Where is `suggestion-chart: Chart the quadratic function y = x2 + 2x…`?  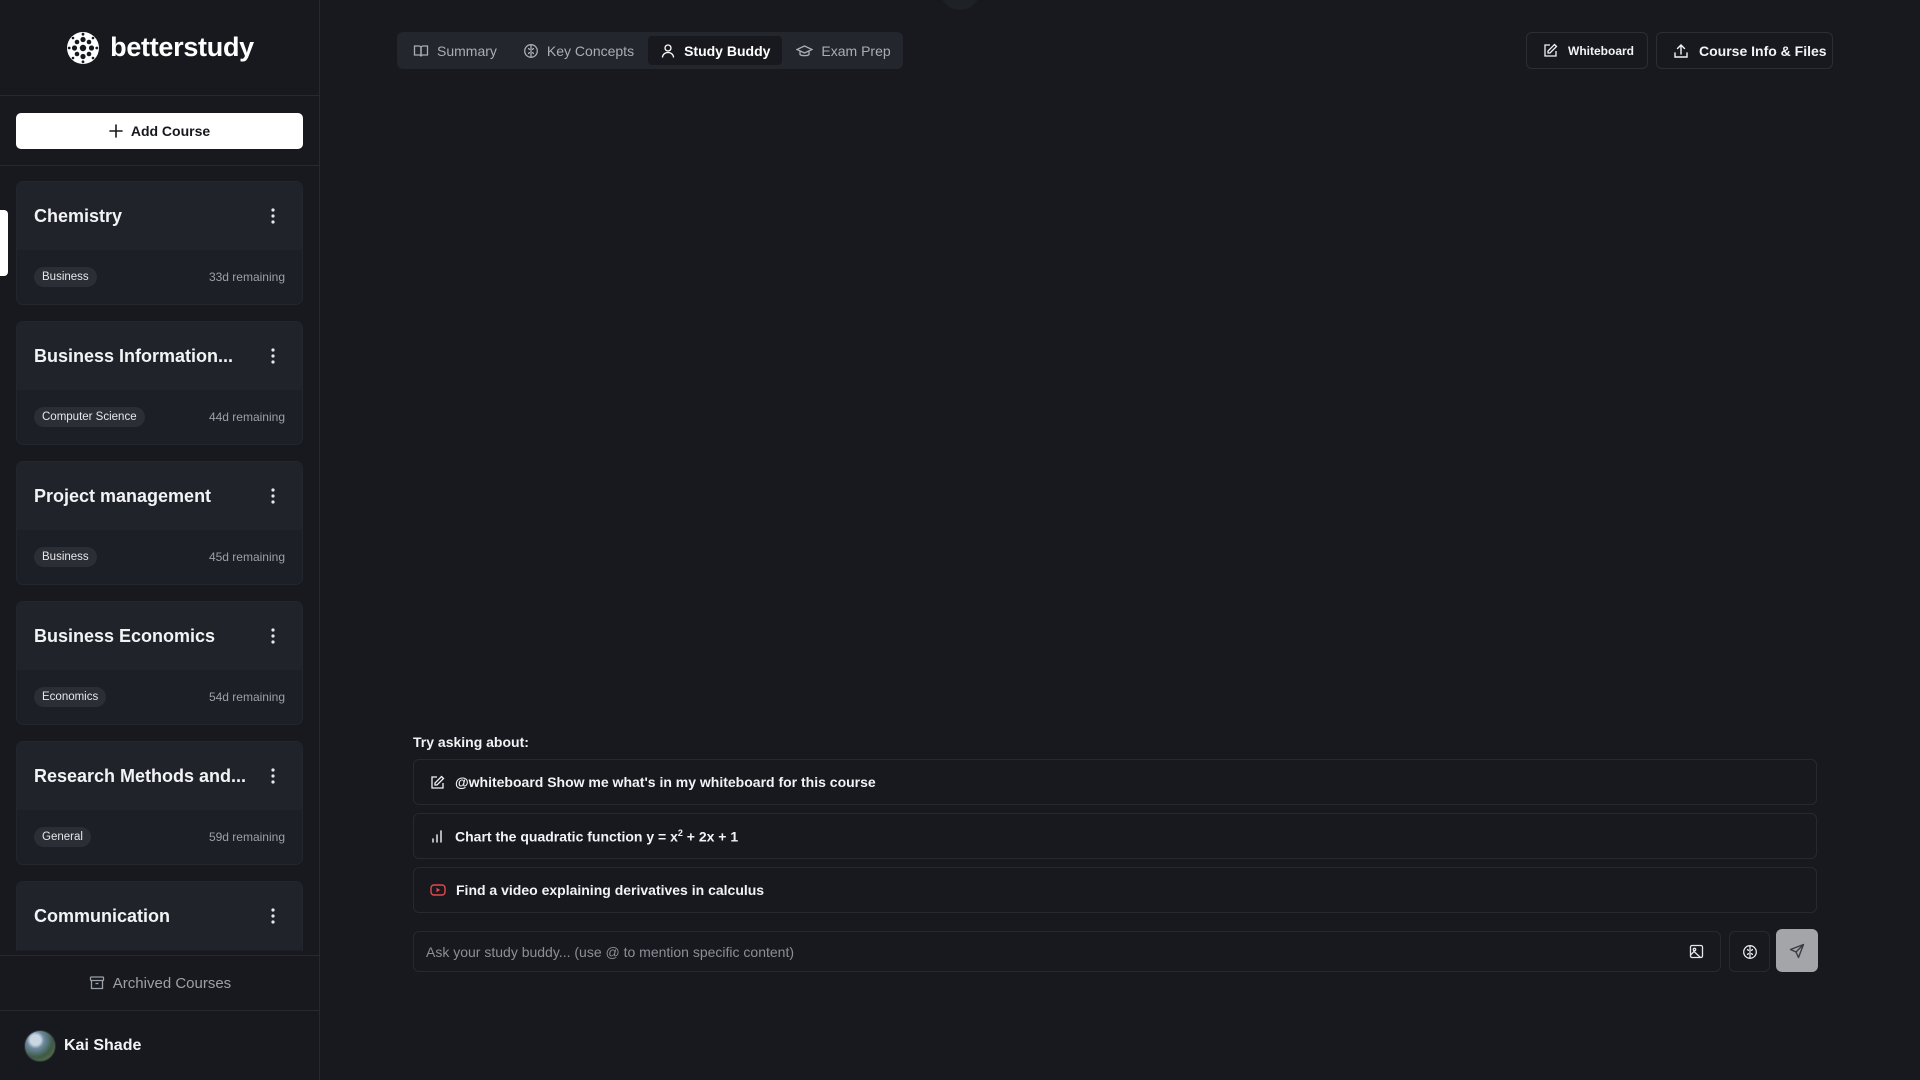
suggestion-chart: Chart the quadratic function y = x2 + 2x… is located at coordinates (1115, 836).